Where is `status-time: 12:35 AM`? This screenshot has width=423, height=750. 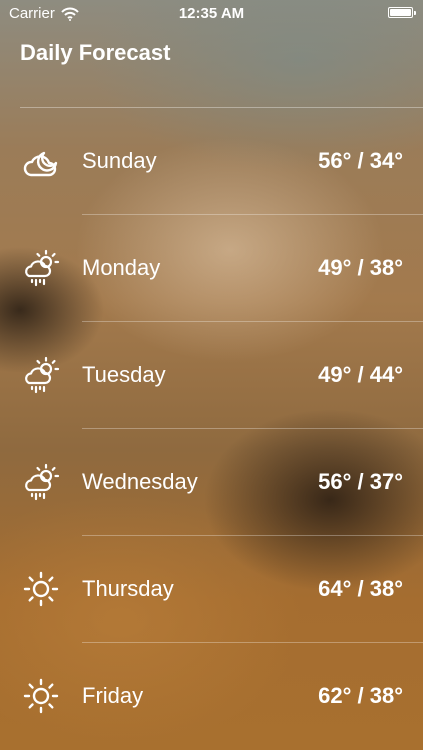 status-time: 12:35 AM is located at coordinates (211, 13).